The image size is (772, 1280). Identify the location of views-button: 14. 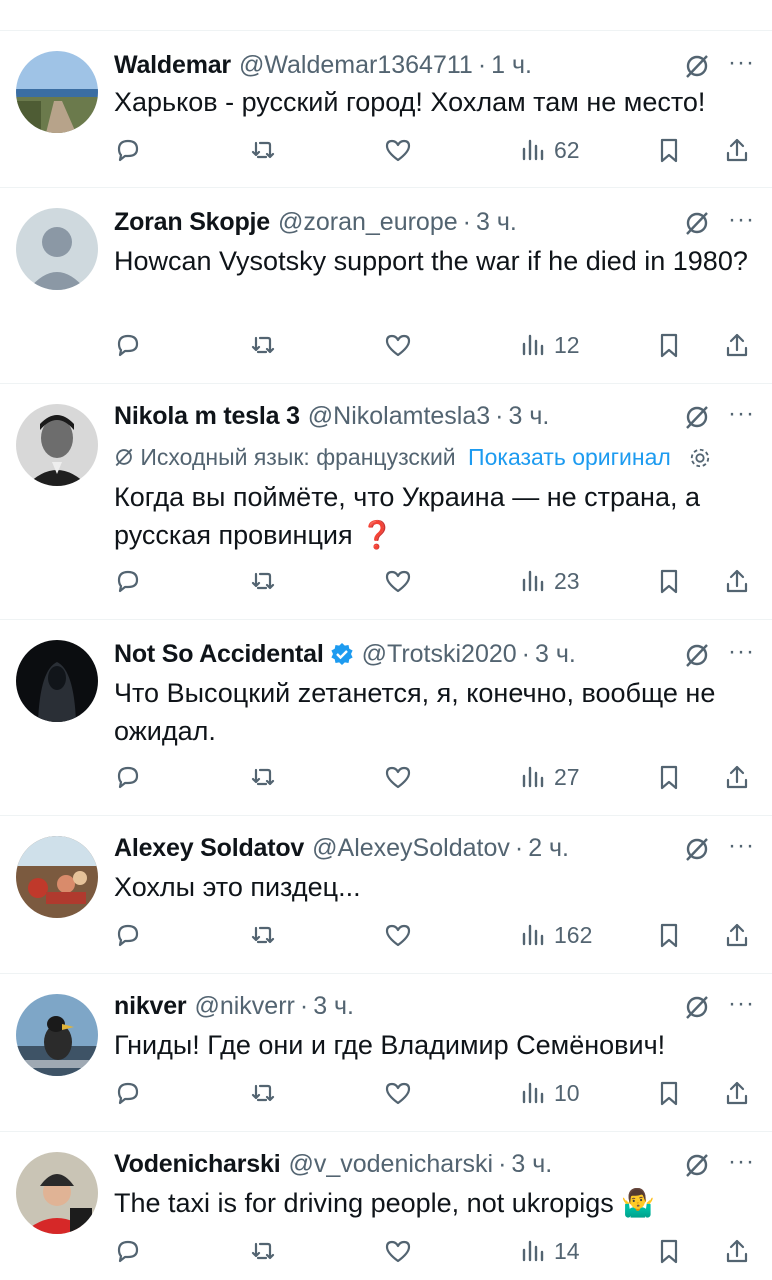
(549, 1251).